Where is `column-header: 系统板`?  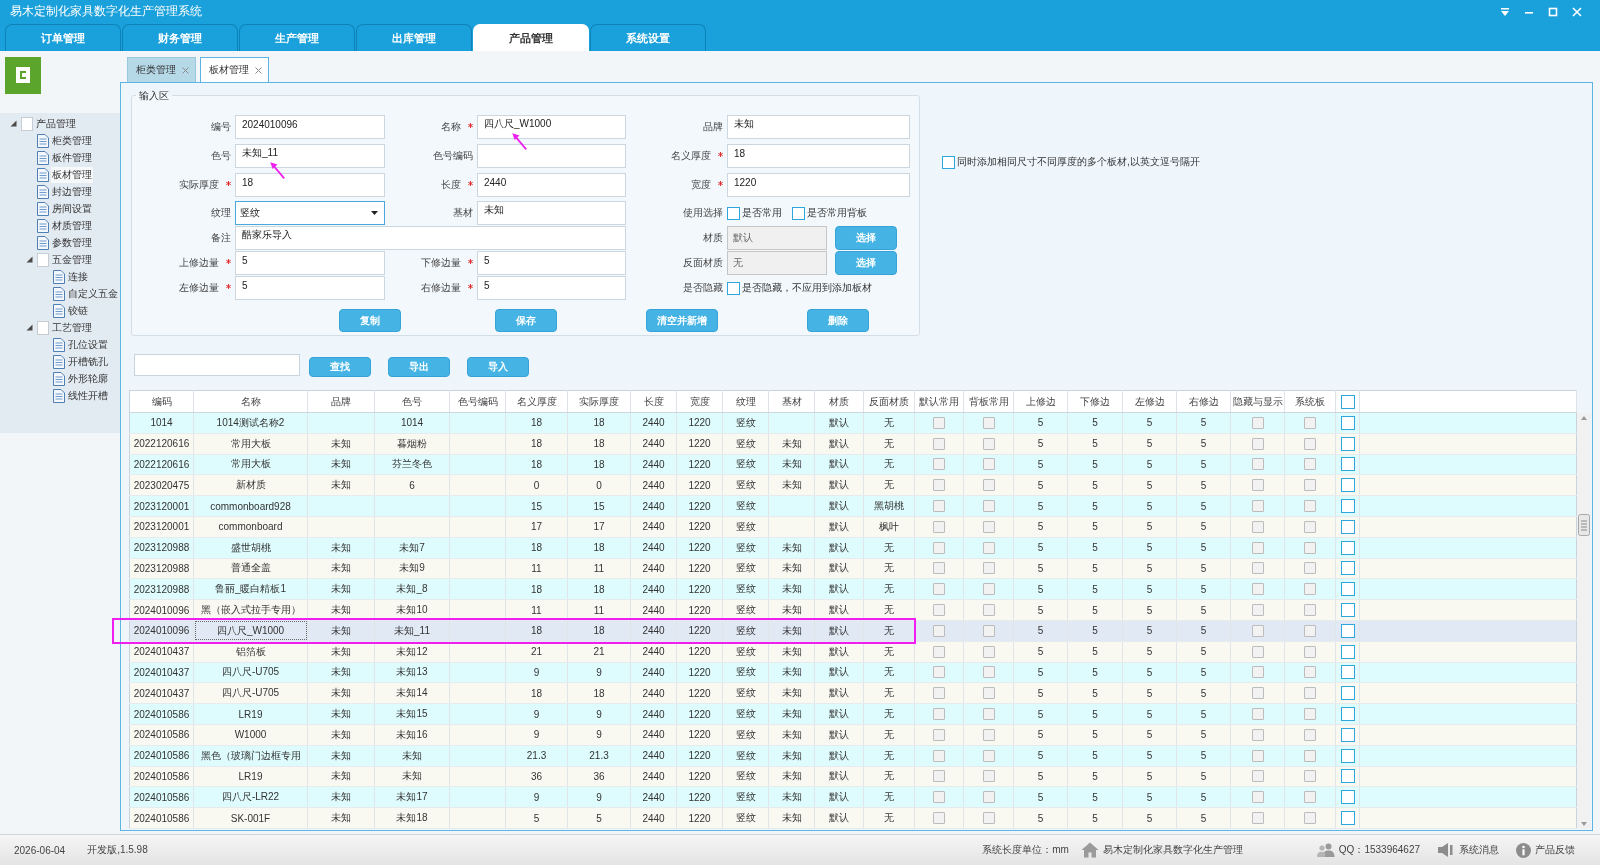
column-header: 系统板 is located at coordinates (1310, 401).